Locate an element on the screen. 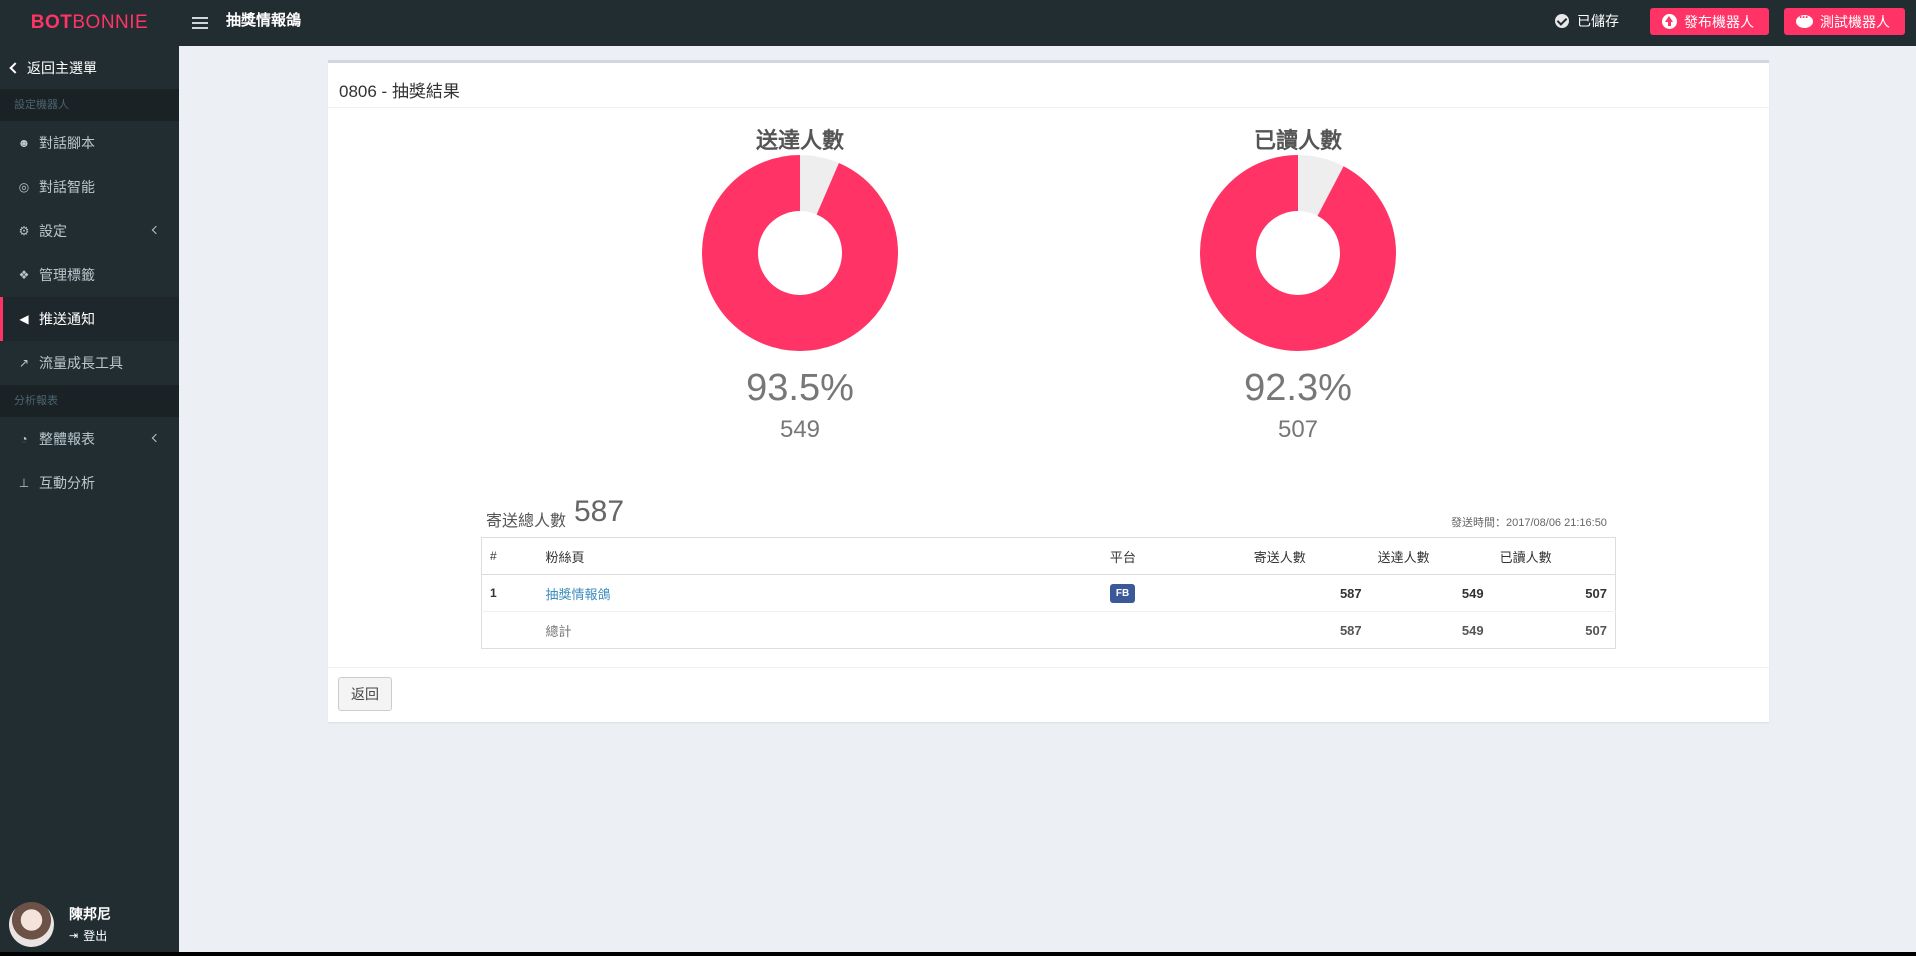  saved-status: 已儲存 is located at coordinates (1587, 21).